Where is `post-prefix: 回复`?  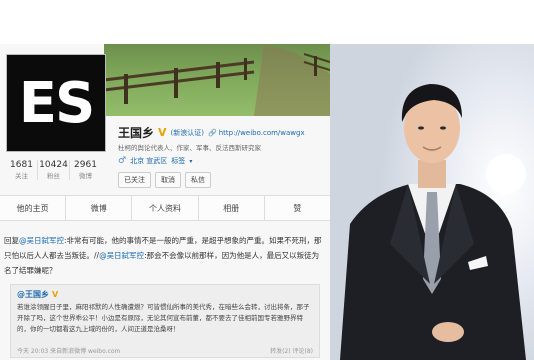 post-prefix: 回复 is located at coordinates (11, 240).